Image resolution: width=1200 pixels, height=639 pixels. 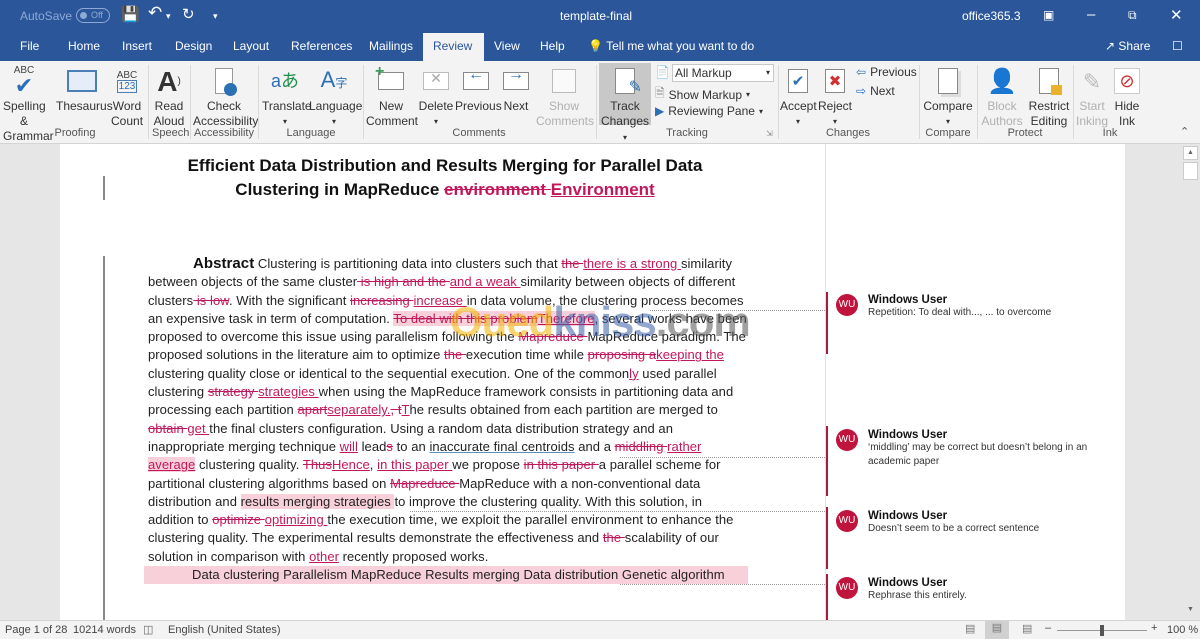 What do you see at coordinates (882, 91) in the screenshot?
I see `next-change-label: Next` at bounding box center [882, 91].